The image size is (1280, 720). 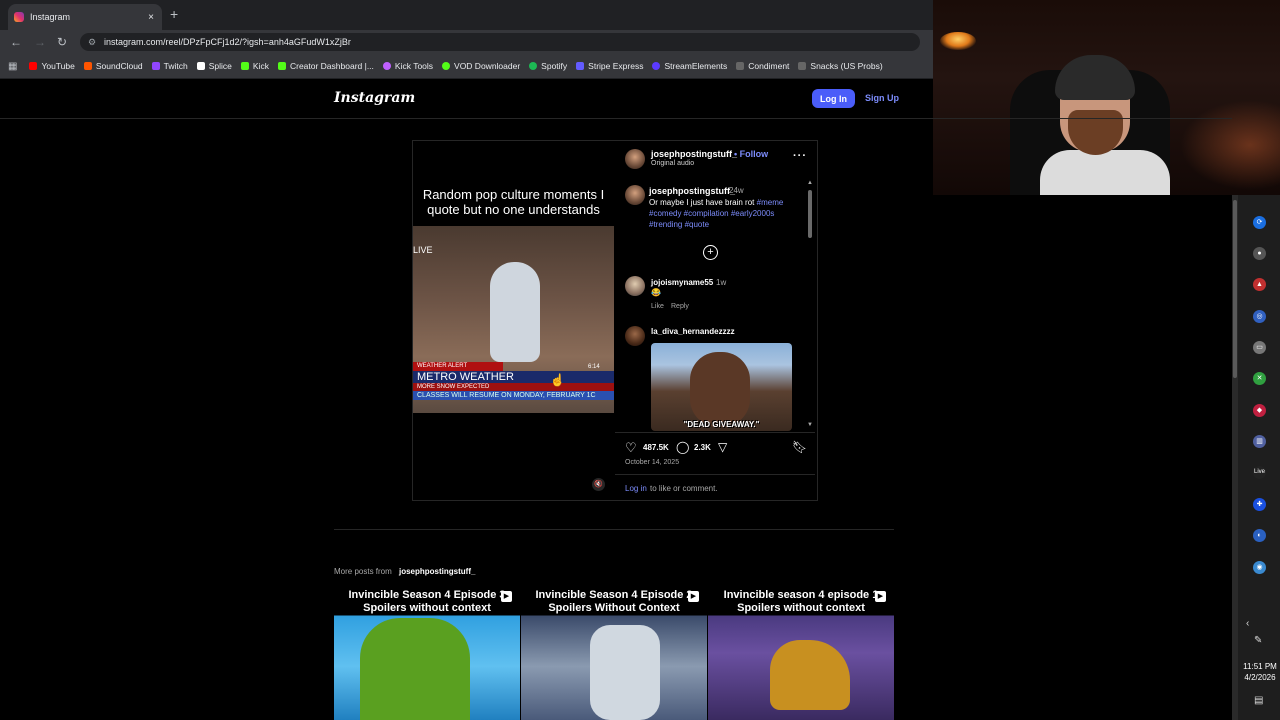 What do you see at coordinates (1259, 567) in the screenshot?
I see `chrome-icon: ◉` at bounding box center [1259, 567].